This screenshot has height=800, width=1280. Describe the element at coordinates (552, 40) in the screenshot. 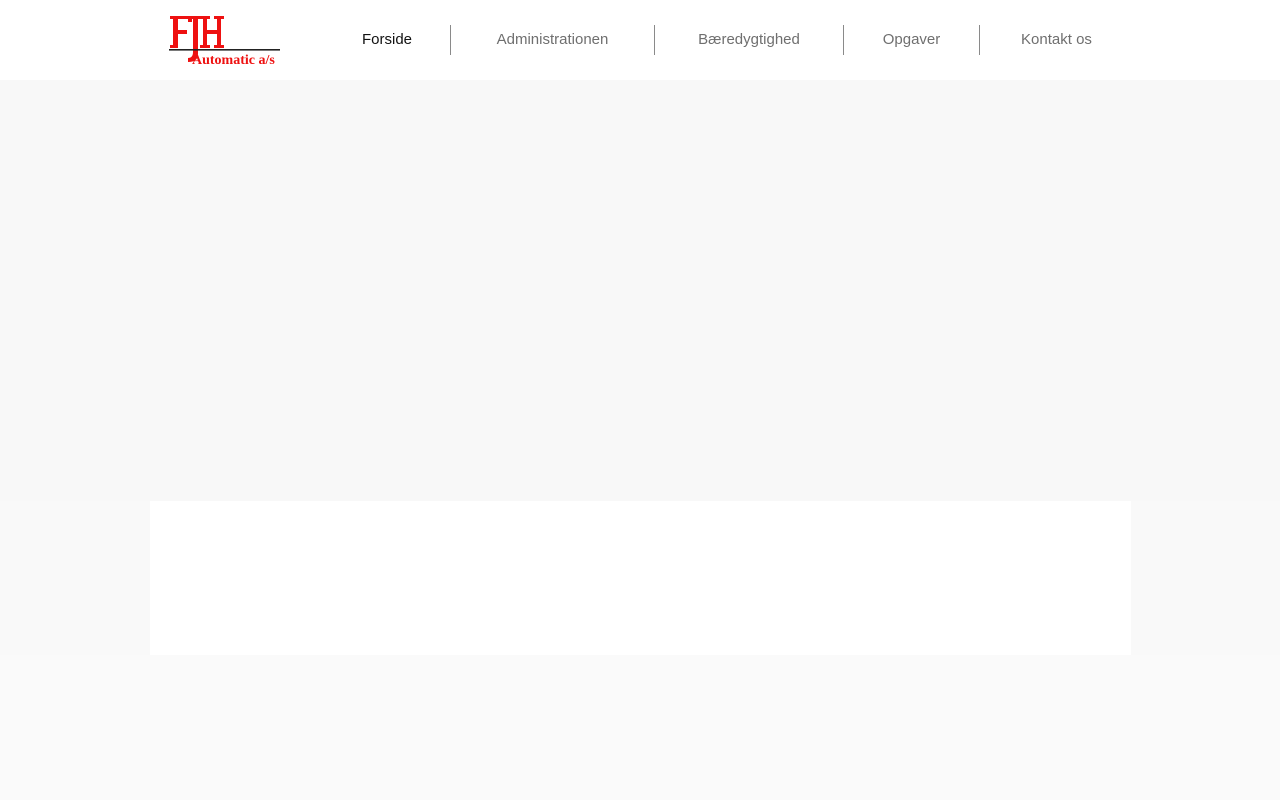

I see `nav-item-administrationen: Administrationen` at that location.